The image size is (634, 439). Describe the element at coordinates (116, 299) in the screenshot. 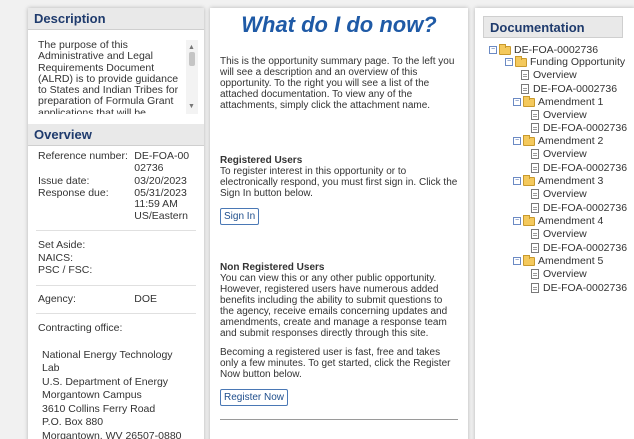

I see `agency-row: Agency: DOE` at that location.